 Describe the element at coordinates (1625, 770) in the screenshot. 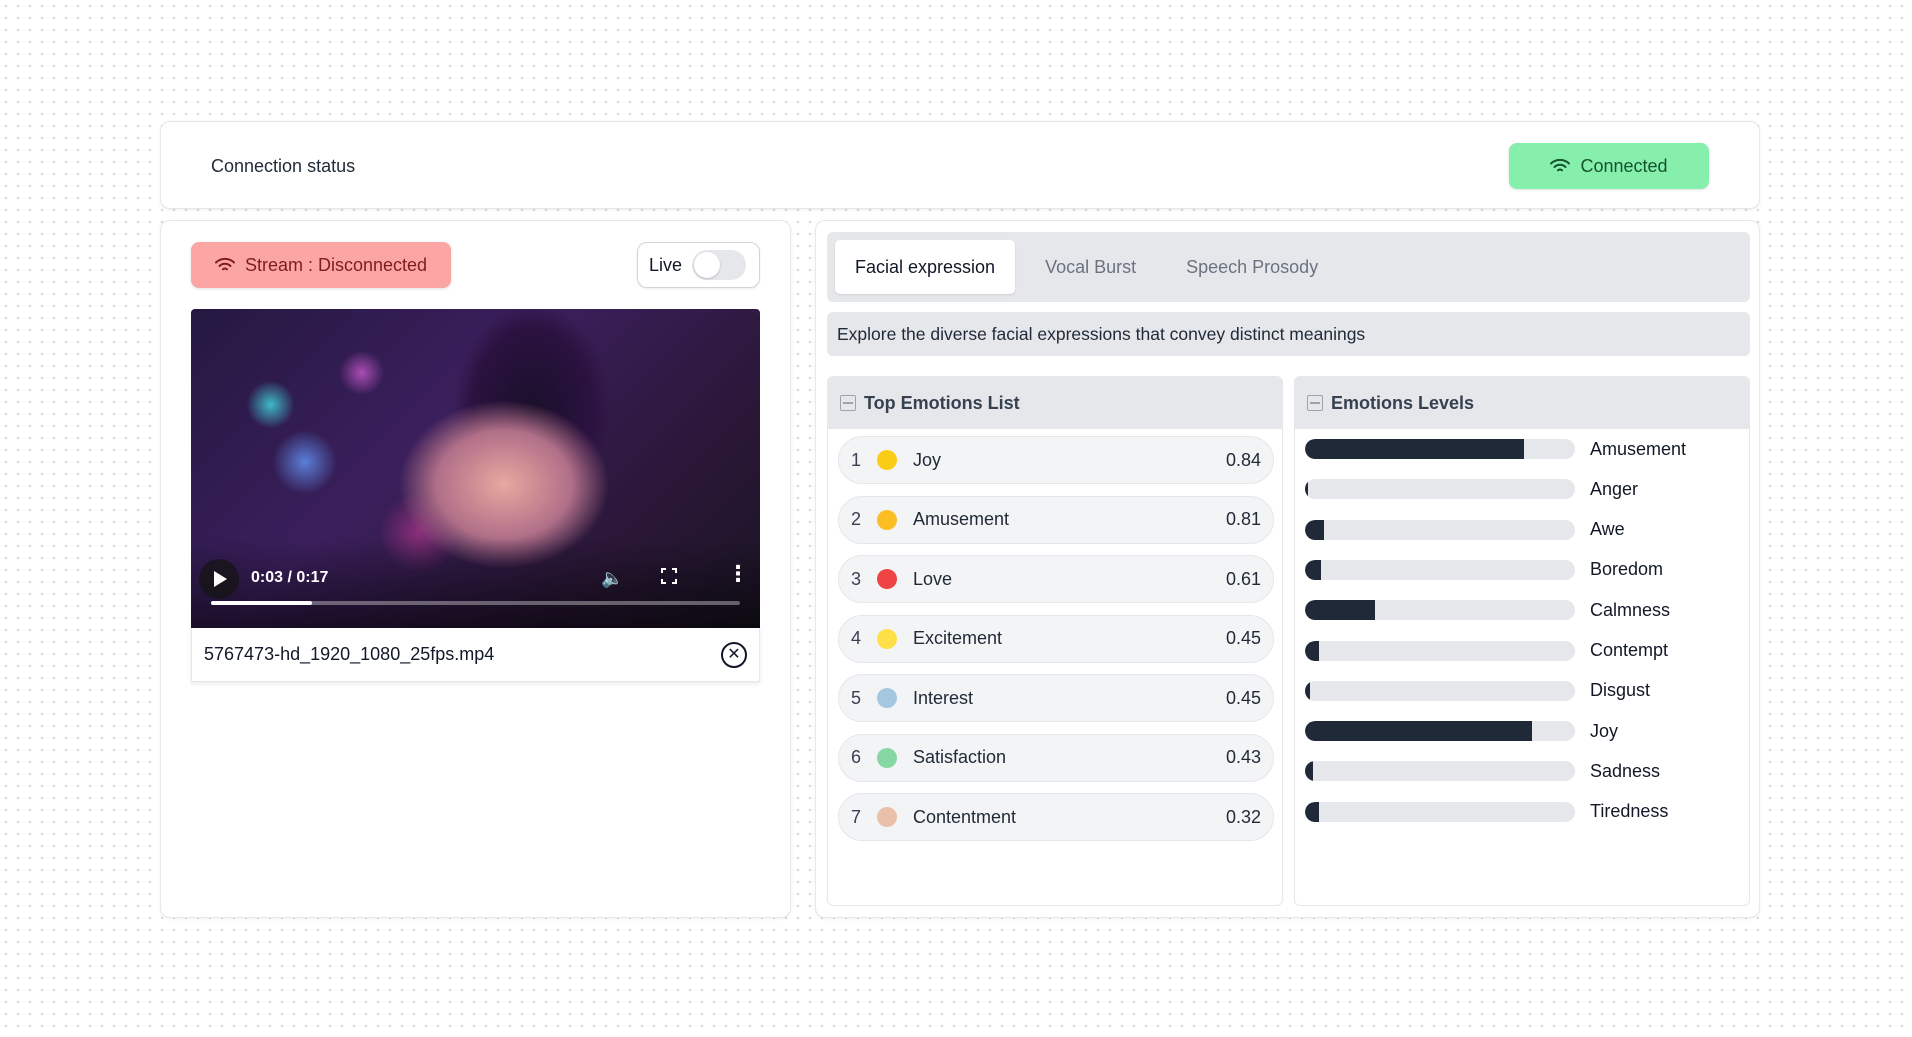

I see `emotion-level-label: Sadness` at that location.